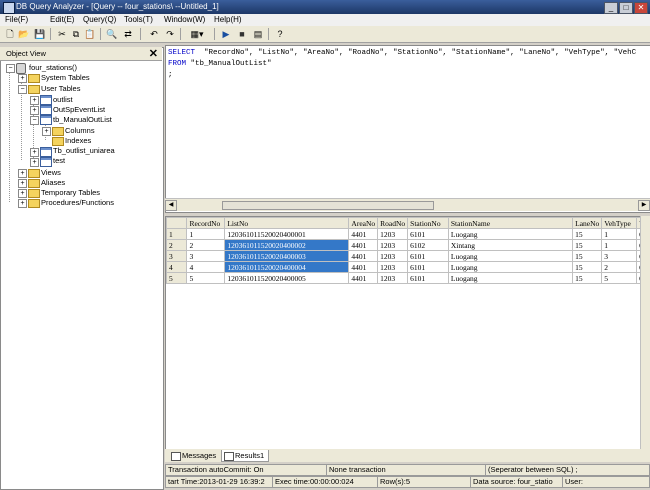  What do you see at coordinates (177, 267) in the screenshot?
I see `row-number-cell: 4` at bounding box center [177, 267].